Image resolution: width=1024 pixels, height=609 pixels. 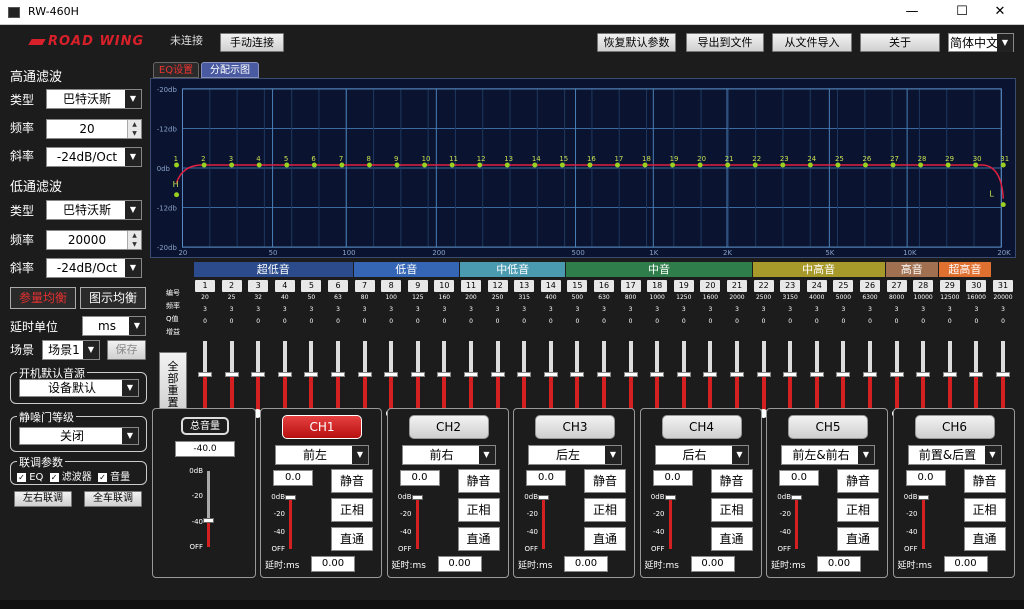 What do you see at coordinates (657, 298) in the screenshot?
I see `eq-band-freq: 1000` at bounding box center [657, 298].